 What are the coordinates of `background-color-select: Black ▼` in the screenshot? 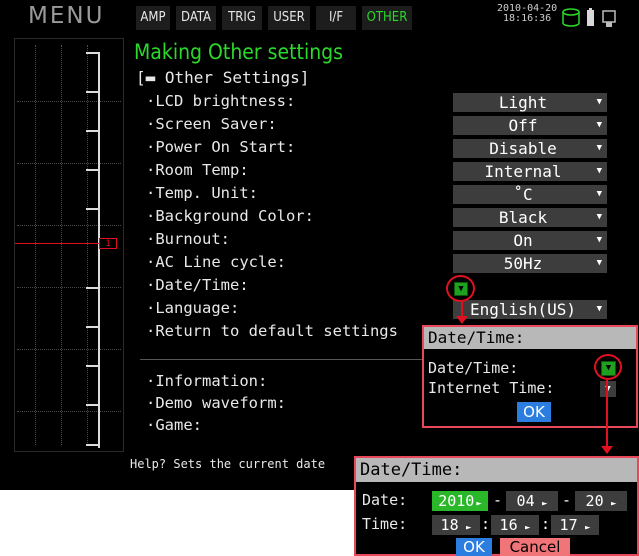 It's located at (530, 217).